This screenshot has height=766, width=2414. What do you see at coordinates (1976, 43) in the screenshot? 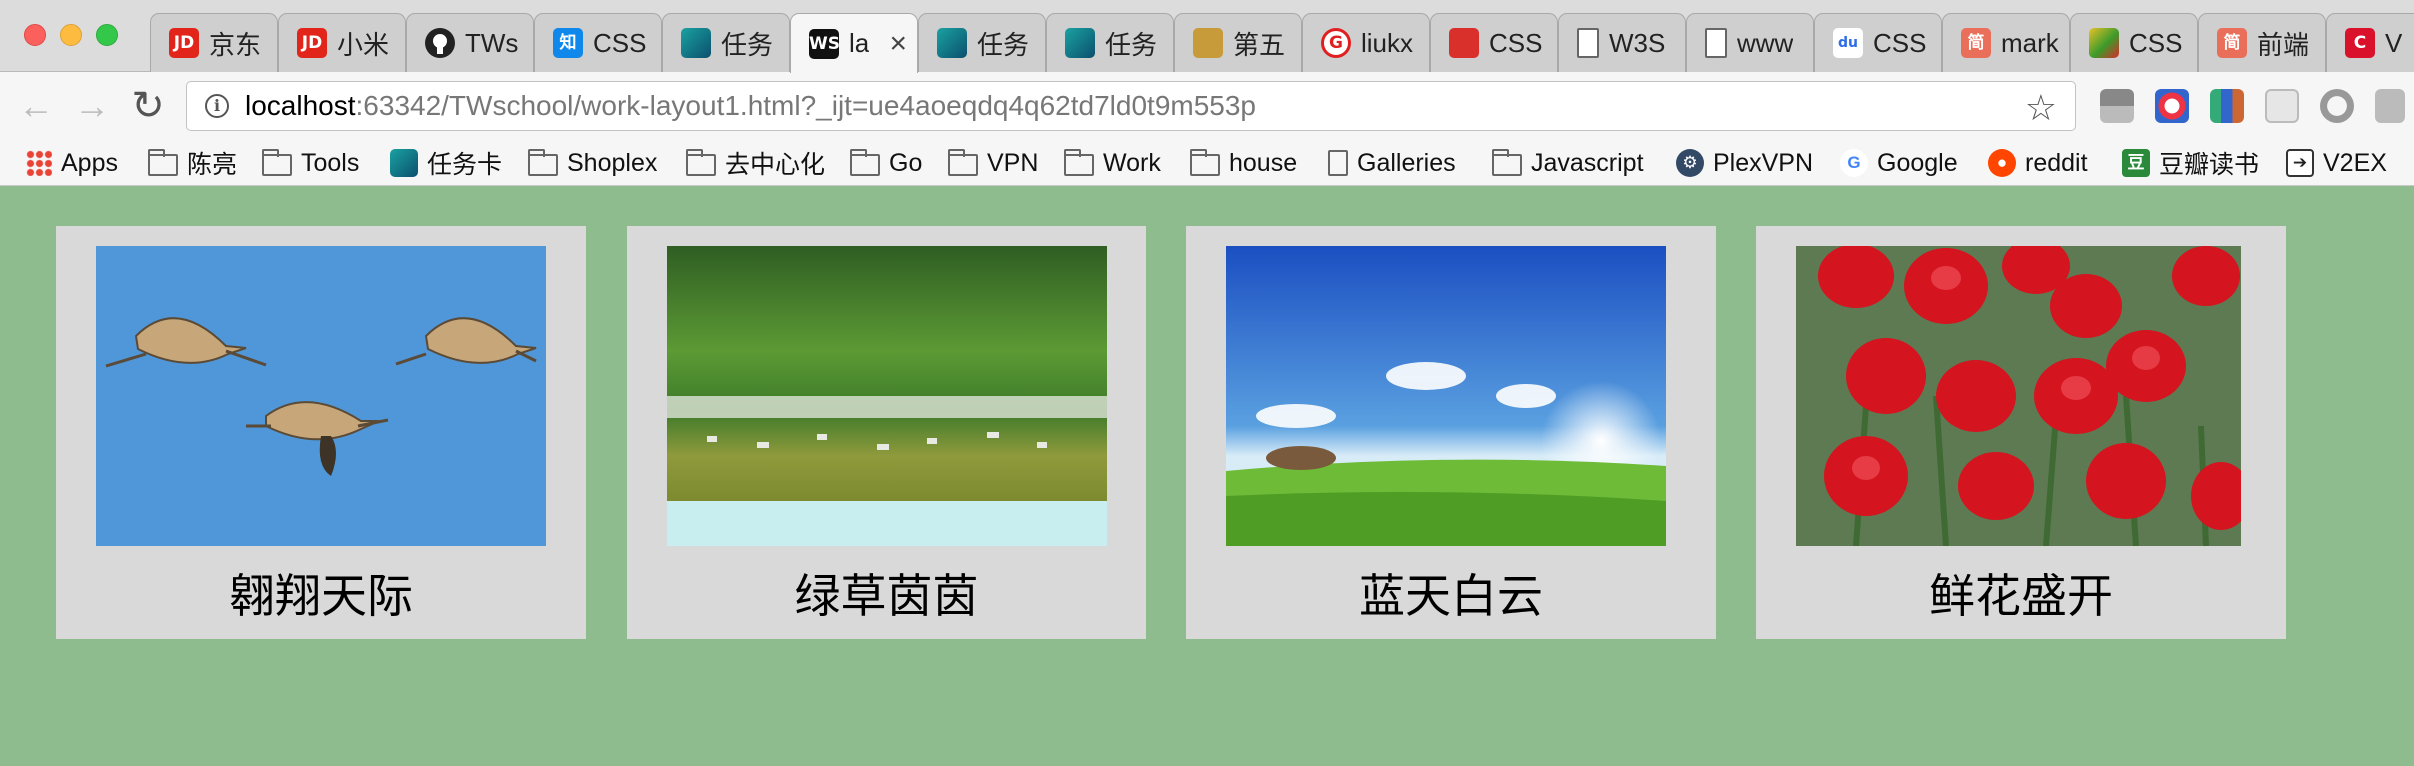
I see `jianshu-icon: 简` at bounding box center [1976, 43].